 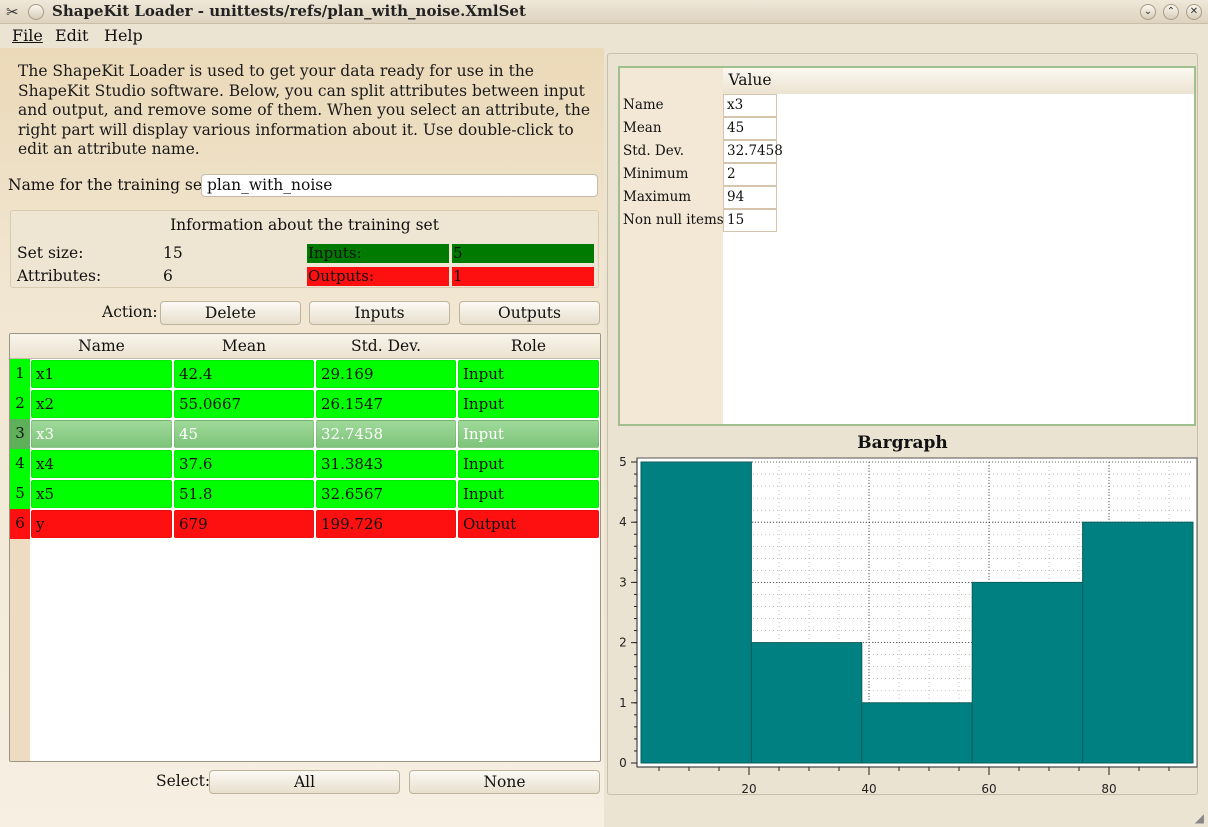 What do you see at coordinates (244, 404) in the screenshot?
I see `table-cell-mean: 55.0667` at bounding box center [244, 404].